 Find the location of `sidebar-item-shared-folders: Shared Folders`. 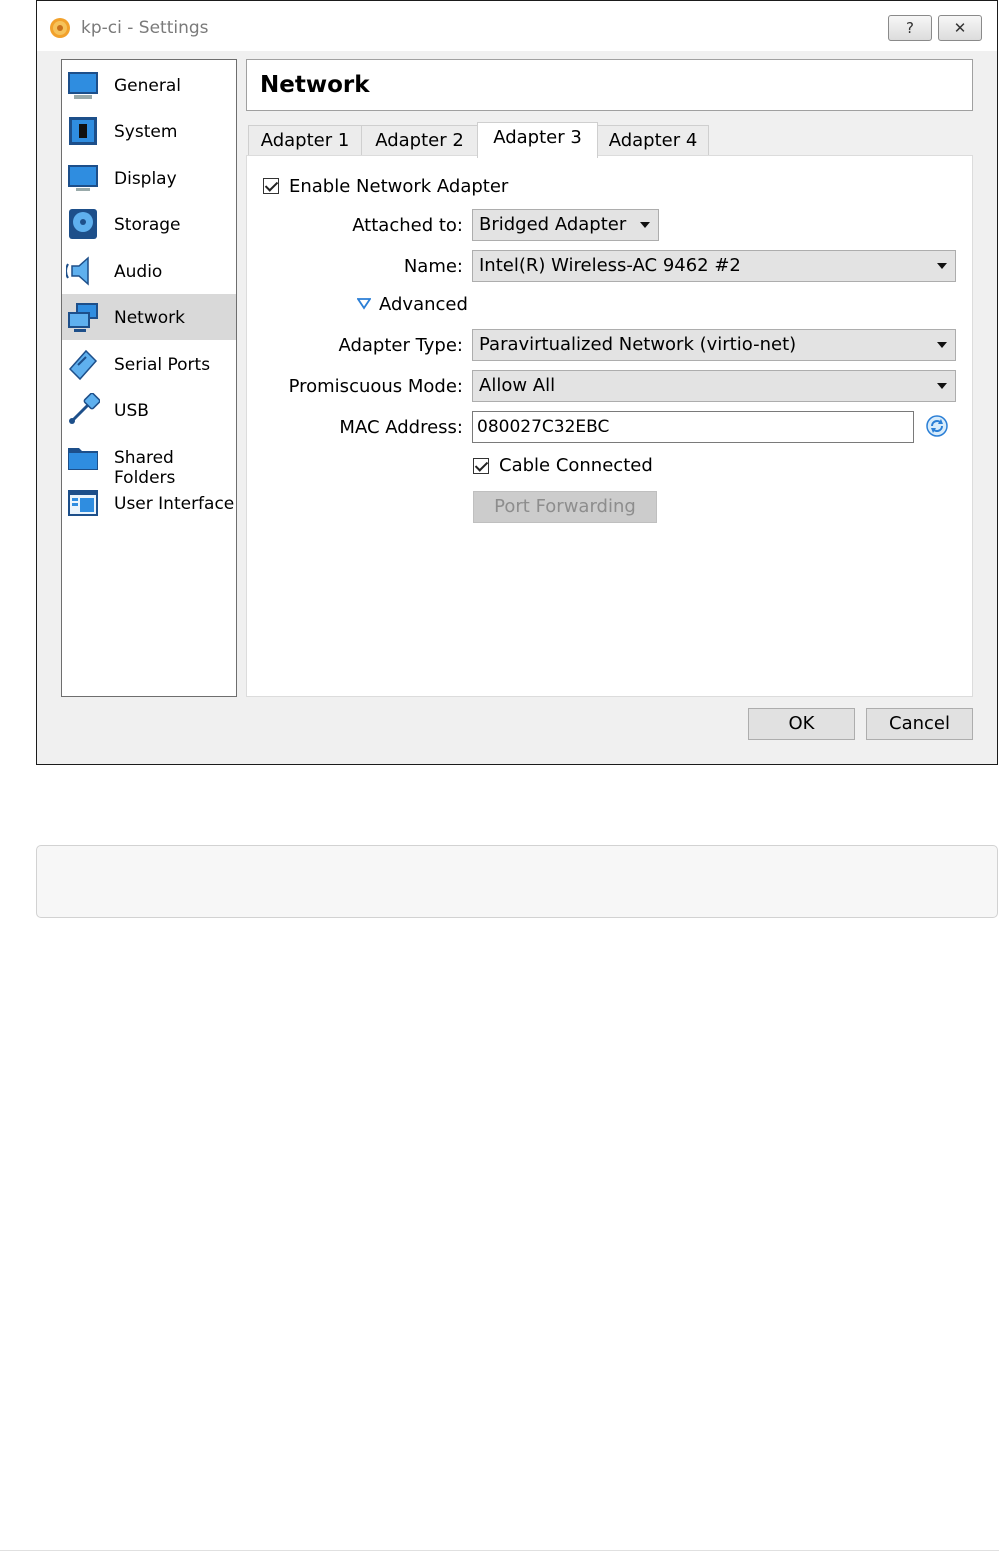

sidebar-item-shared-folders: Shared Folders is located at coordinates (149, 461).